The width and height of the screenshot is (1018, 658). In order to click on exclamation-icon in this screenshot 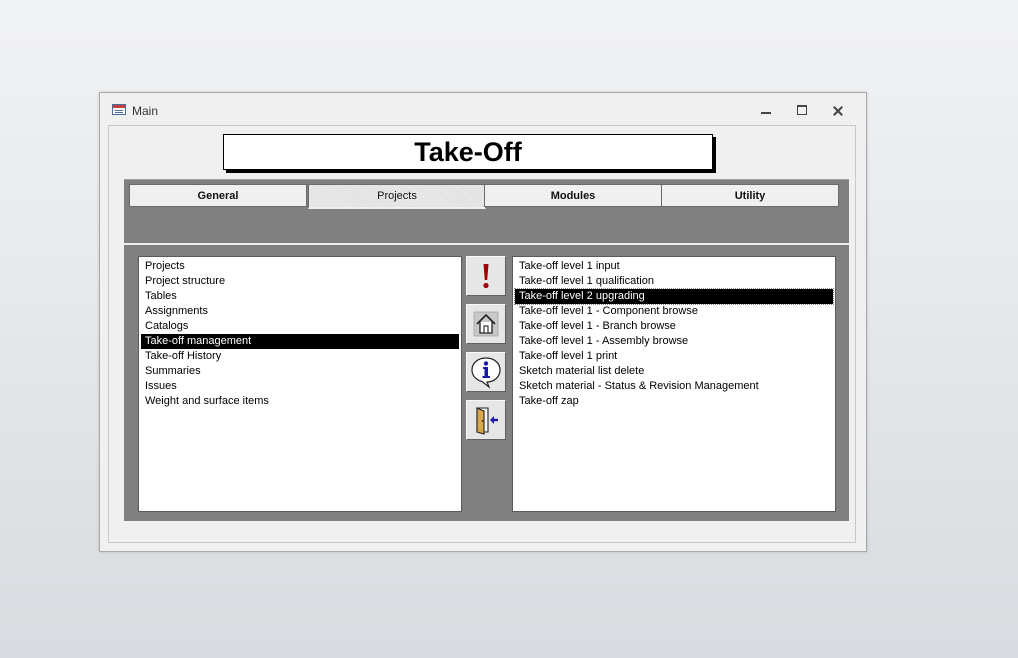, I will do `click(486, 276)`.